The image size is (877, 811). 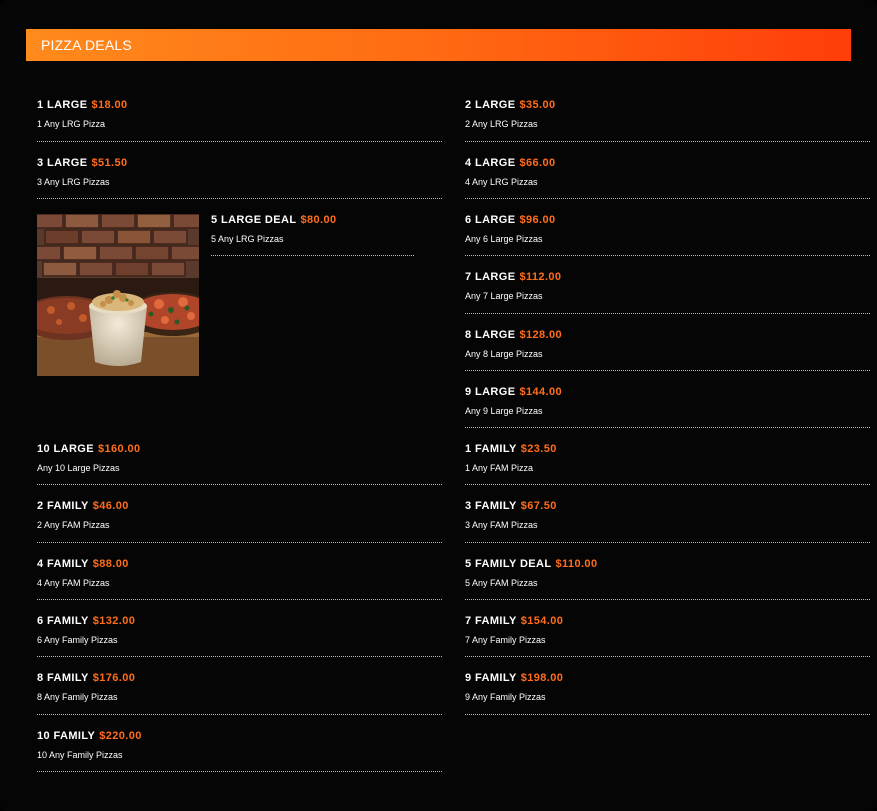 I want to click on deal-title: 9 LARGE $144.00, so click(x=513, y=392).